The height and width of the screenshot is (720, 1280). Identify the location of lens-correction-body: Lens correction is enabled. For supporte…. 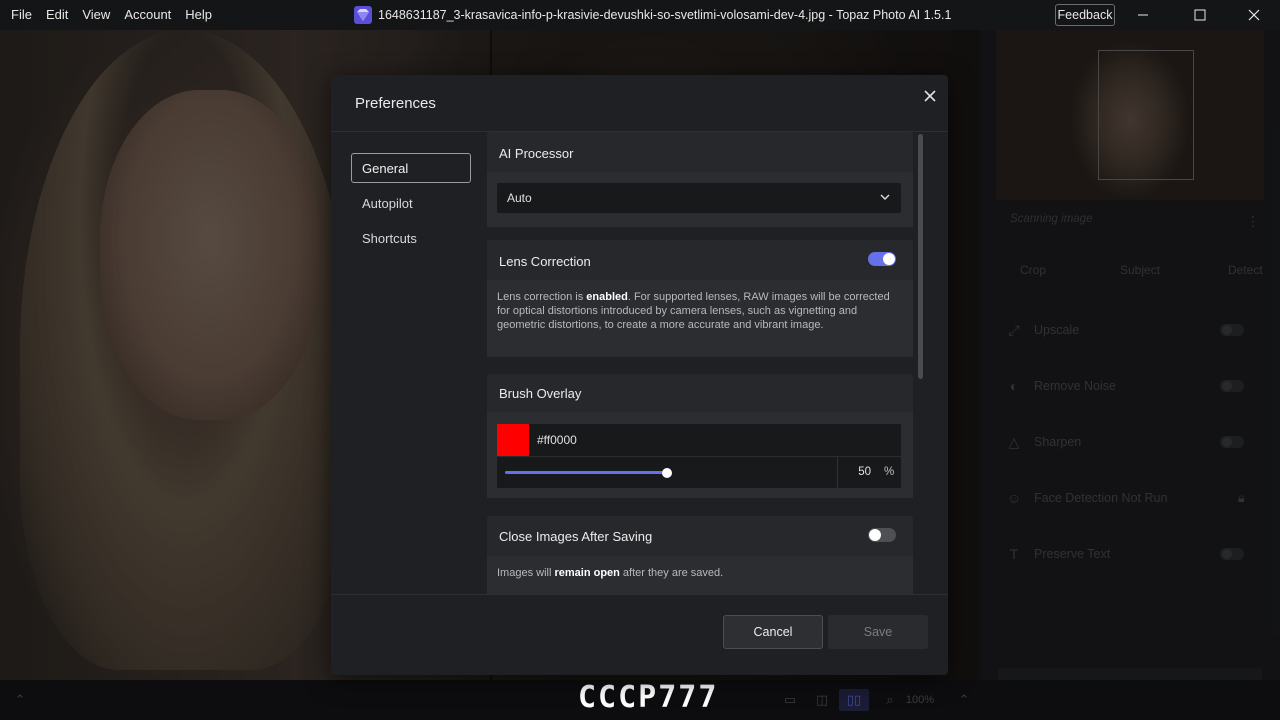
(700, 318).